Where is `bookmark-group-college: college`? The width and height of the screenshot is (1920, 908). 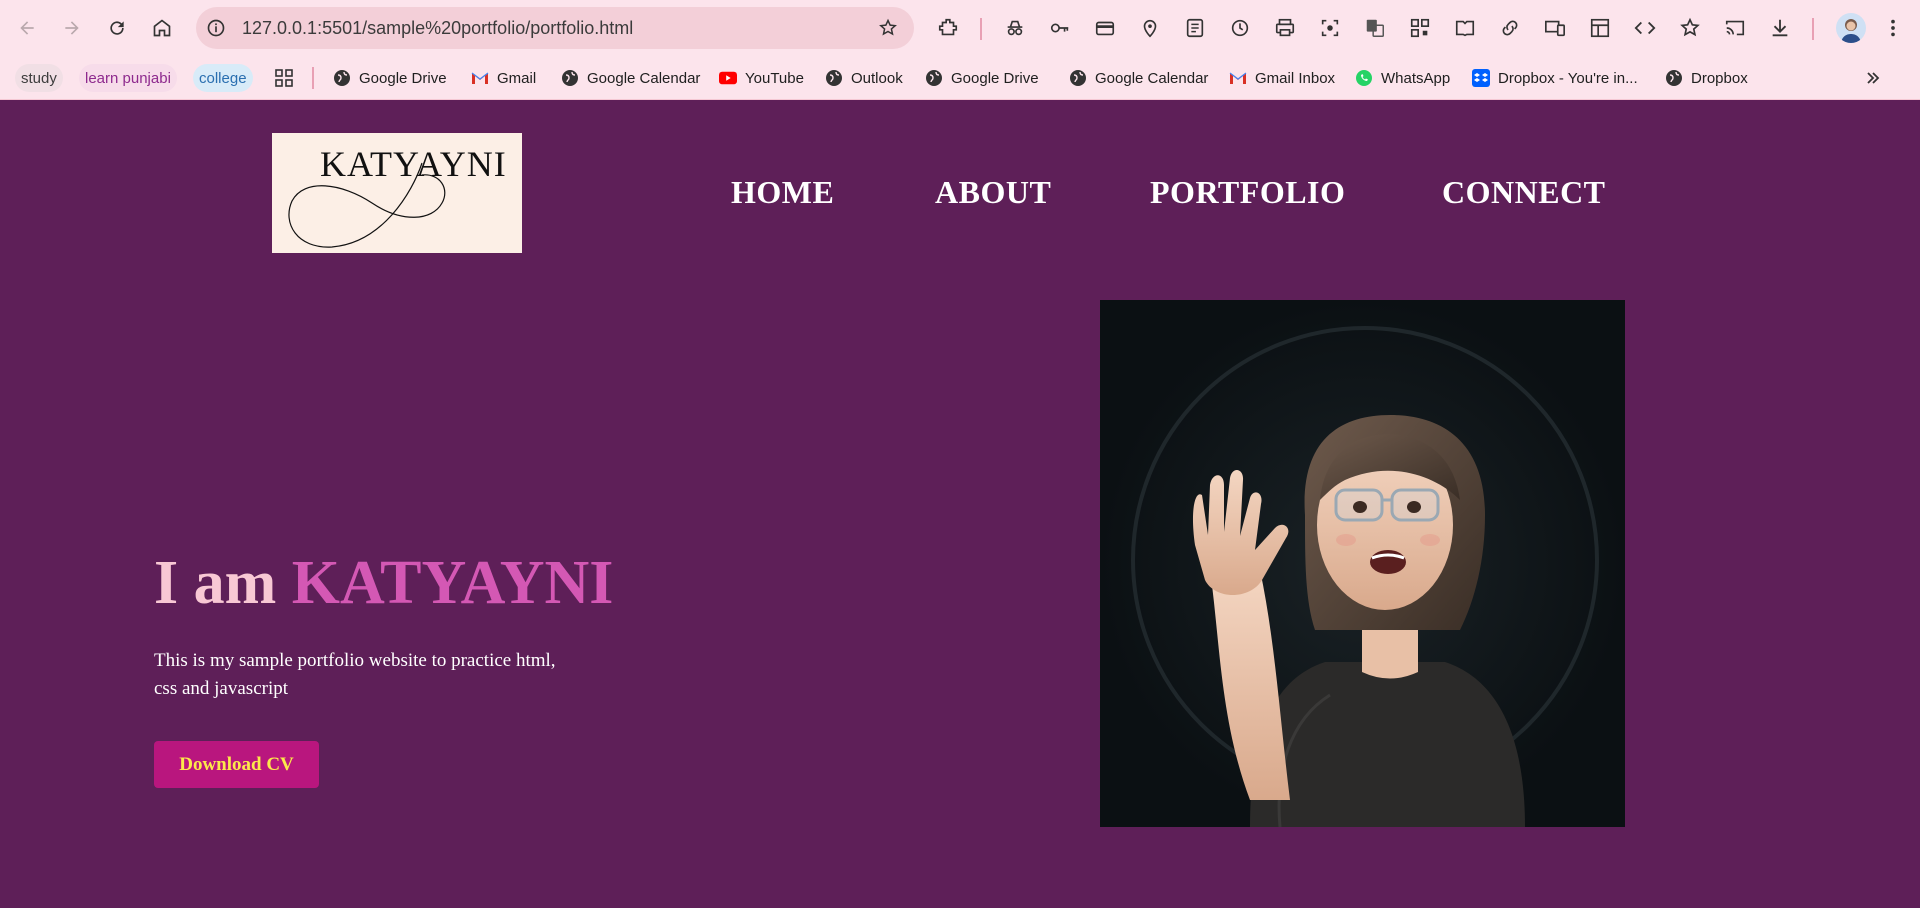
bookmark-group-college: college is located at coordinates (223, 78).